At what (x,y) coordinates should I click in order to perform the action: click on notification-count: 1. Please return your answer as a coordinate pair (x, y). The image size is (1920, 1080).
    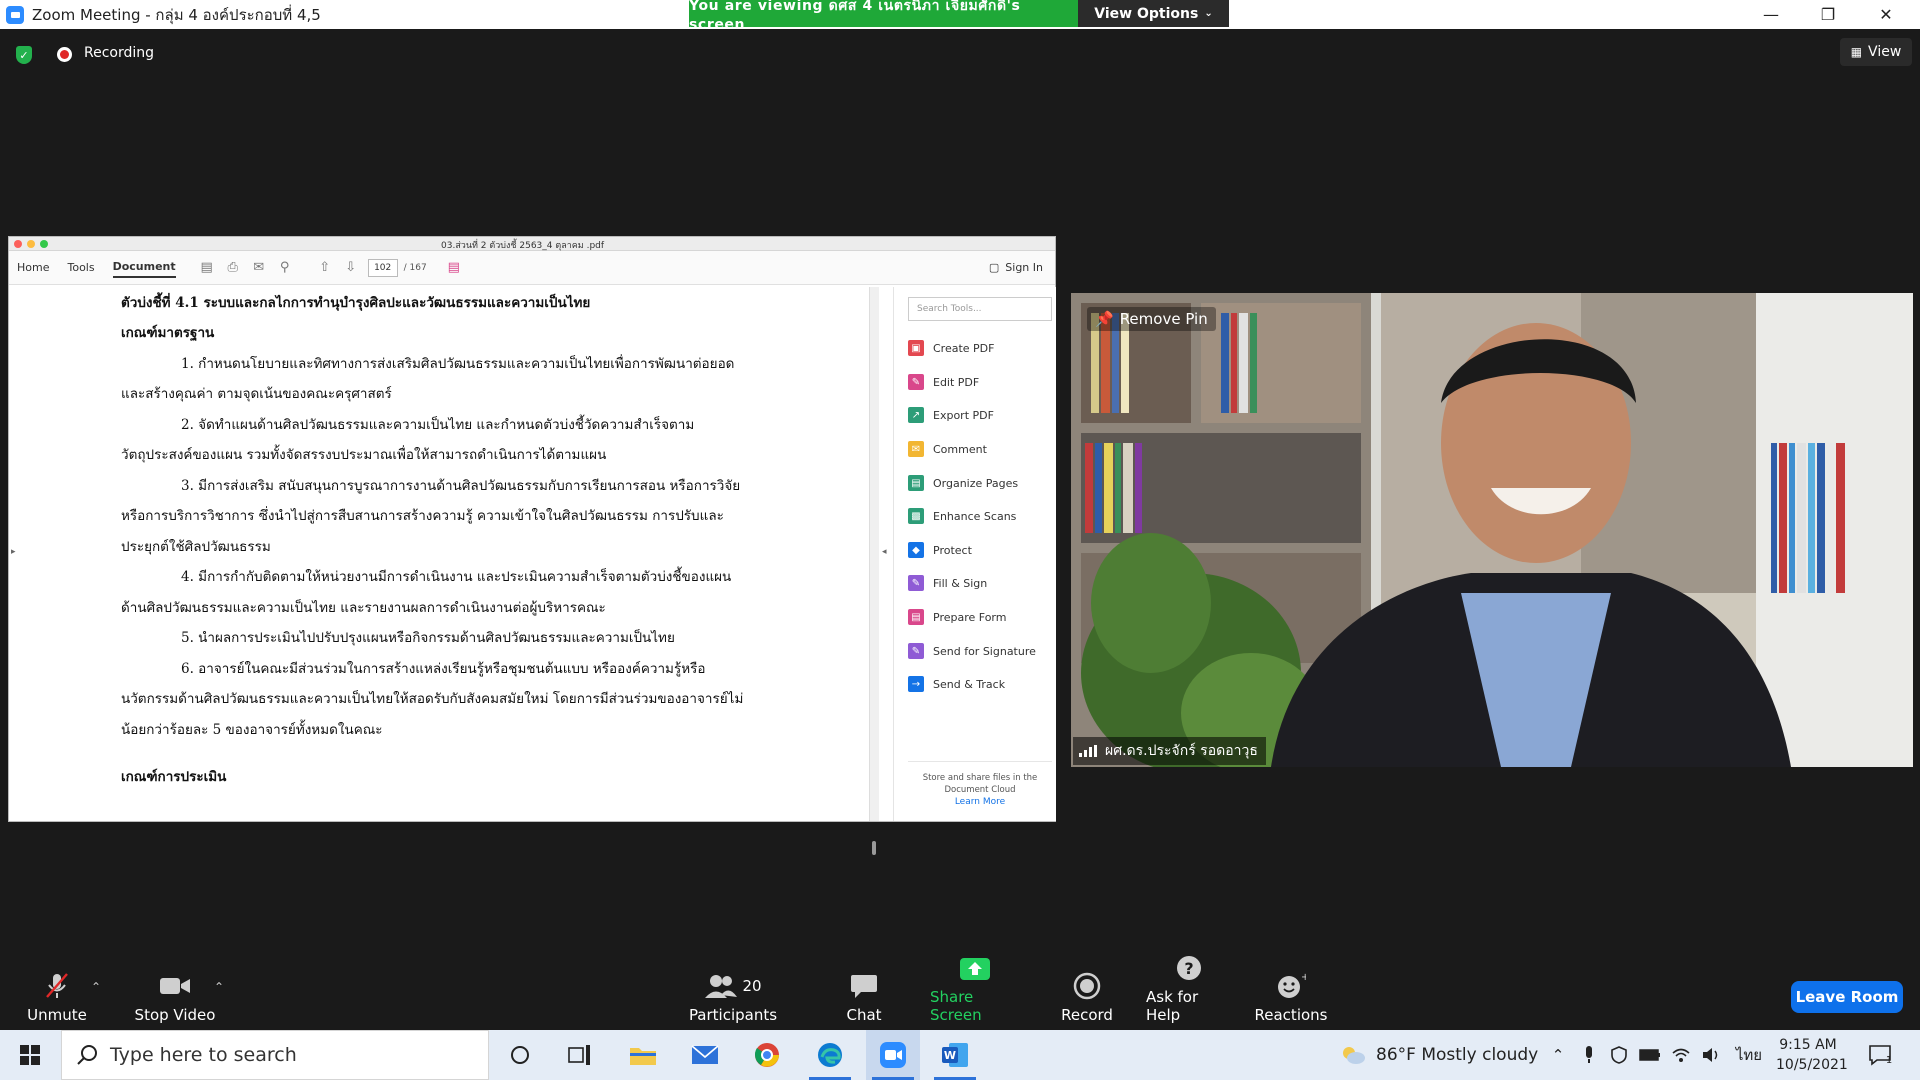
    Looking at the image, I should click on (1889, 1060).